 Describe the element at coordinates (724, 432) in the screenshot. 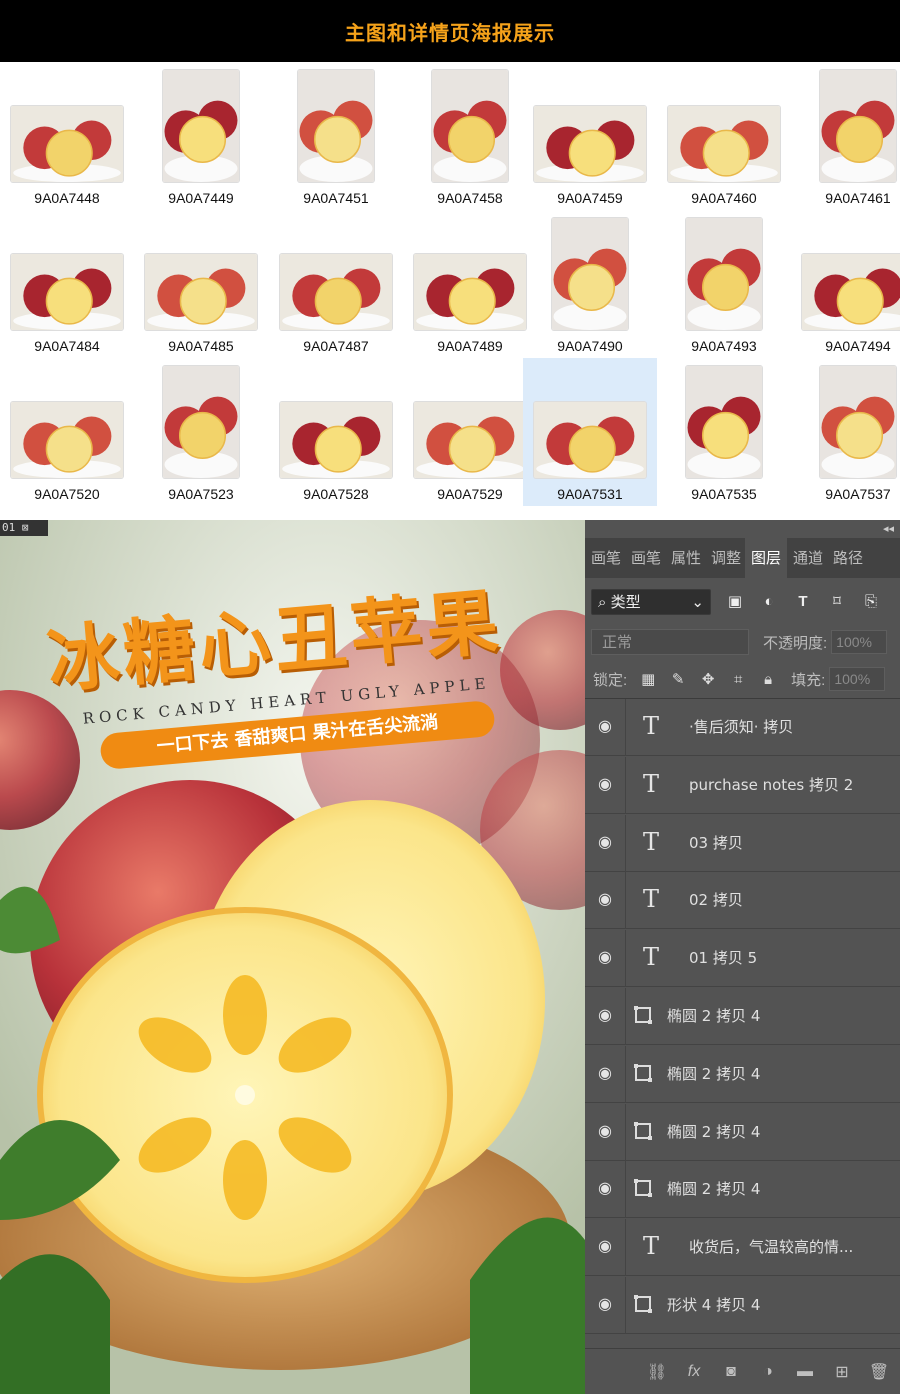

I see `thumbnail-item: 9A0A7535` at that location.